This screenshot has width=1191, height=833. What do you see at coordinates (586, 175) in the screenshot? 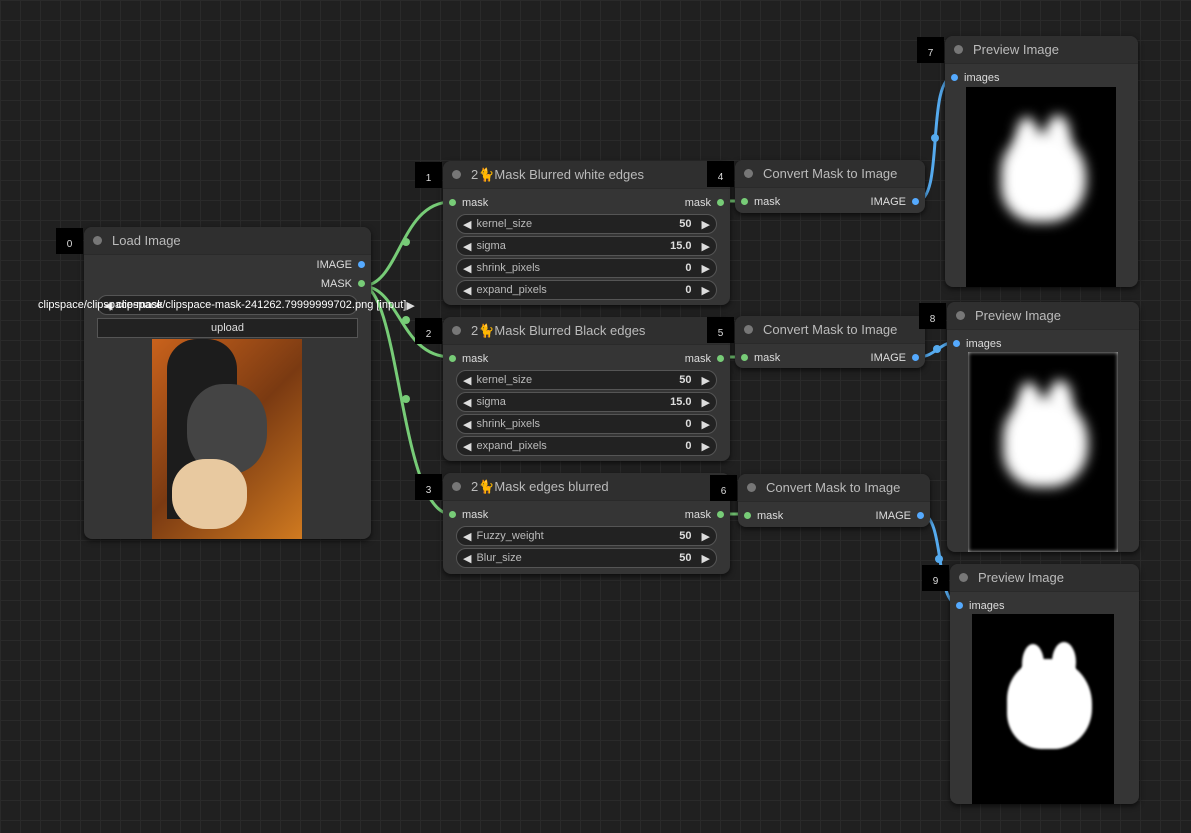
I see `node-title-bar: 2🐈Mask Blurred white edges` at bounding box center [586, 175].